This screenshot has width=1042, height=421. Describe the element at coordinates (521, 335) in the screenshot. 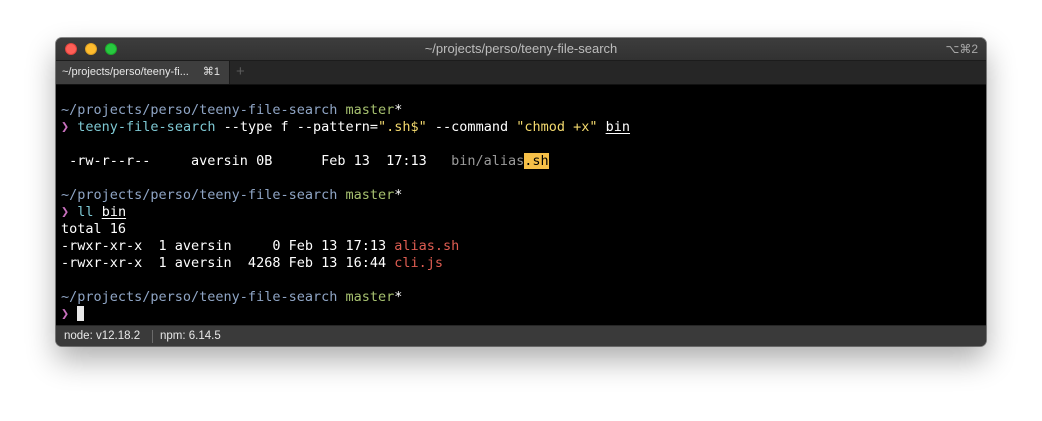

I see `status-bar: node: v12.18.2 npm: 6.14.5` at that location.